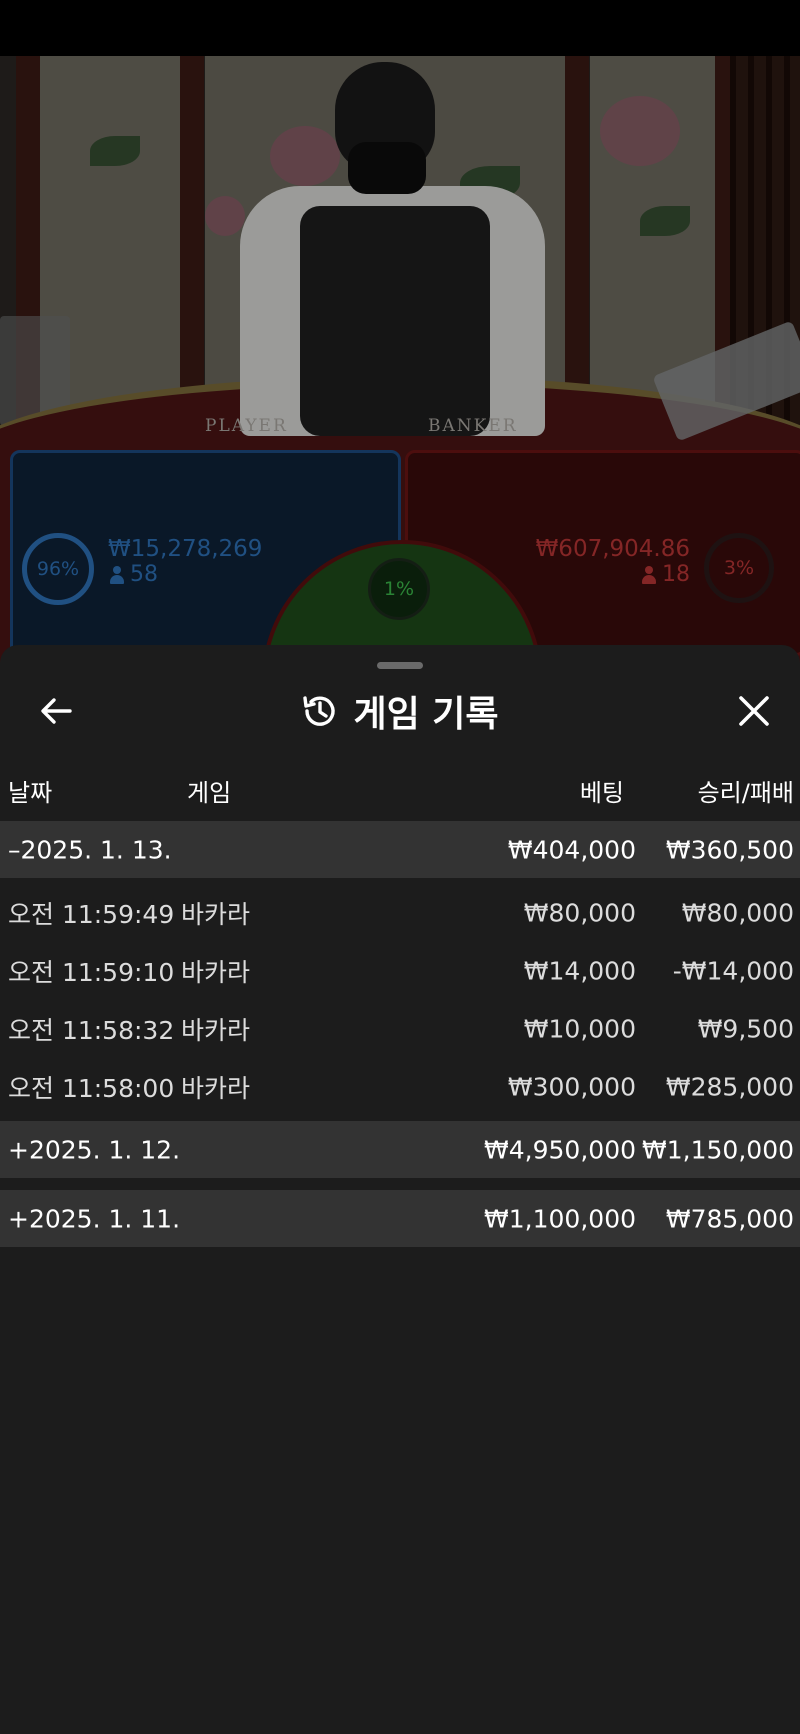 The image size is (800, 1734). I want to click on close-icon, so click(754, 711).